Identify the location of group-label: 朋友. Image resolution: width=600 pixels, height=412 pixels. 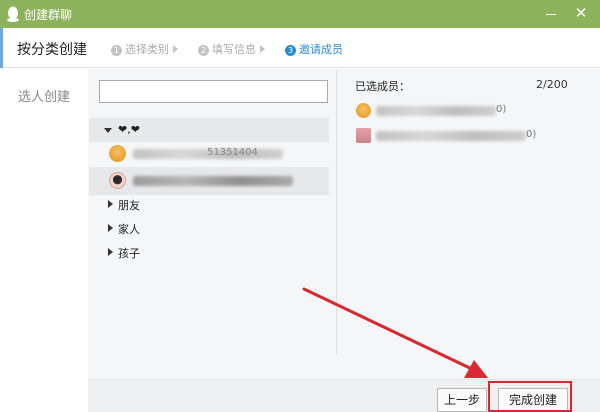
(129, 205).